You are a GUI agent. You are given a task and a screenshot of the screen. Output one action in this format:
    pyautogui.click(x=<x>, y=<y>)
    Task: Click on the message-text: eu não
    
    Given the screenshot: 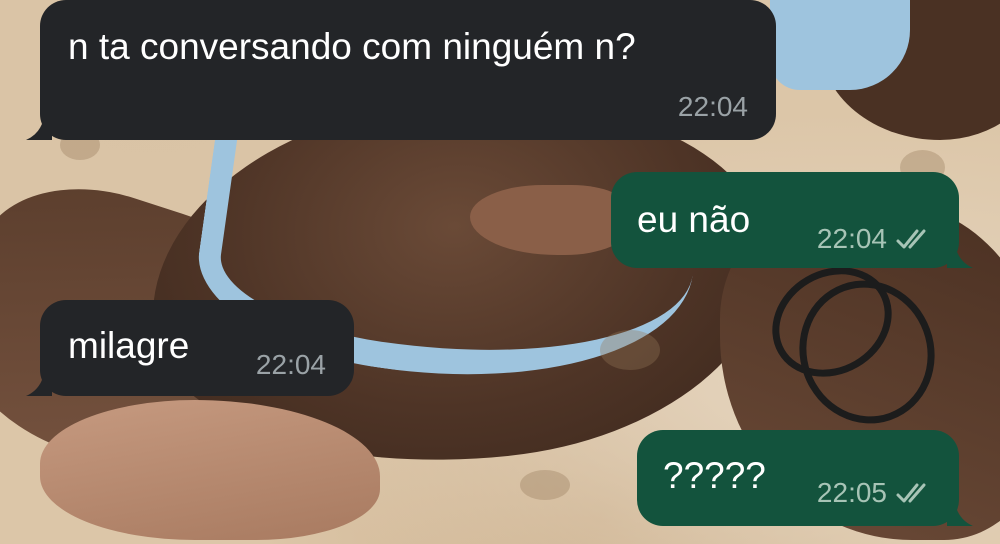 What is the action you would take?
    pyautogui.click(x=694, y=219)
    